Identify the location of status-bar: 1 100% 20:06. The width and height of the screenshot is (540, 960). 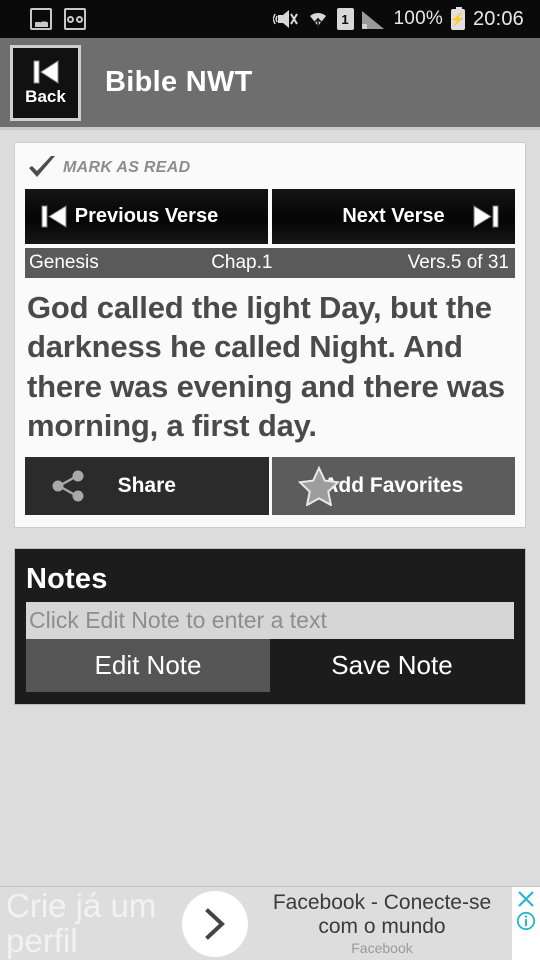
(270, 19).